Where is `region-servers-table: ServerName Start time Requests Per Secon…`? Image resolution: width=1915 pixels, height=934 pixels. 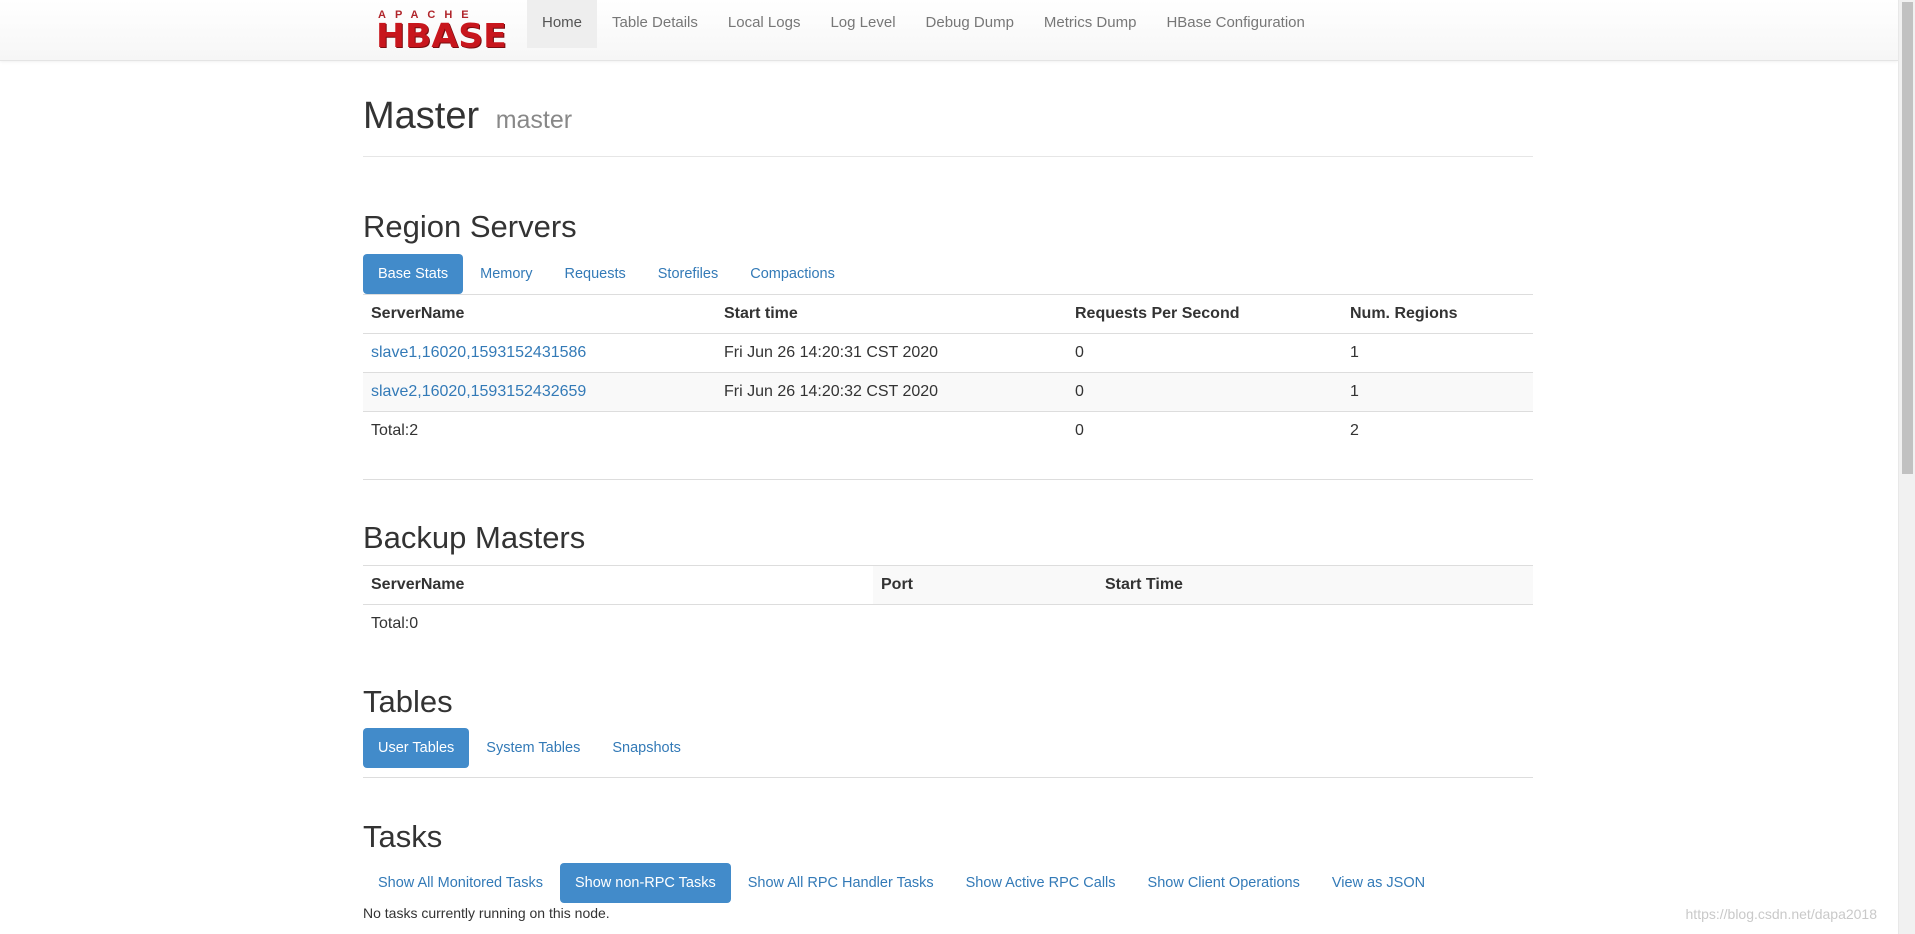
region-servers-table: ServerName Start time Requests Per Secon… is located at coordinates (948, 372).